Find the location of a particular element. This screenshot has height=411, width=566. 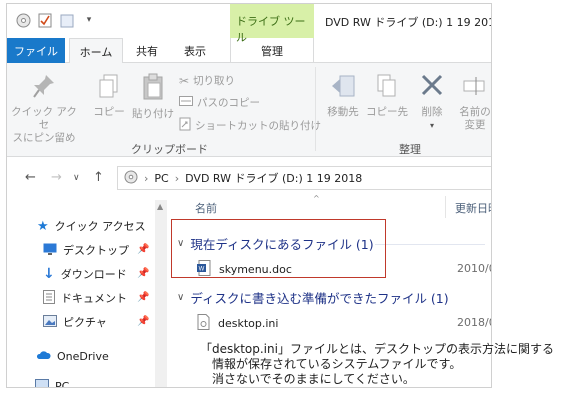

scissors-icon: ✂ is located at coordinates (184, 80).